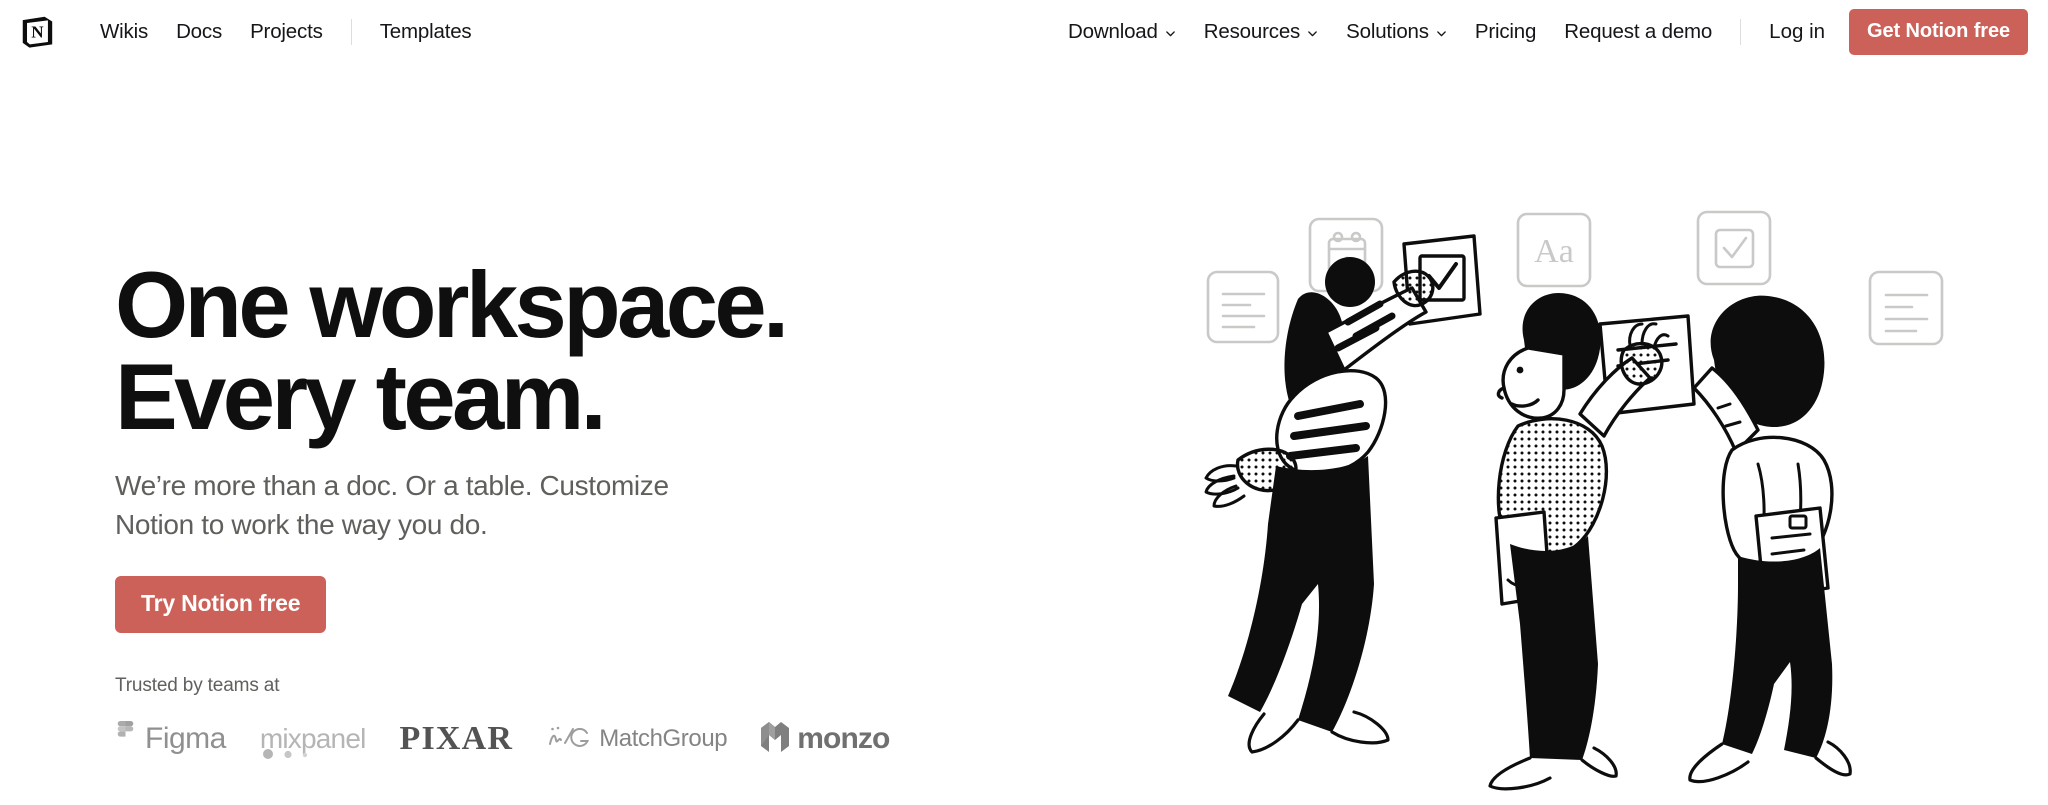 This screenshot has height=805, width=2048. What do you see at coordinates (569, 739) in the screenshot?
I see `matchgroup-mark-icon` at bounding box center [569, 739].